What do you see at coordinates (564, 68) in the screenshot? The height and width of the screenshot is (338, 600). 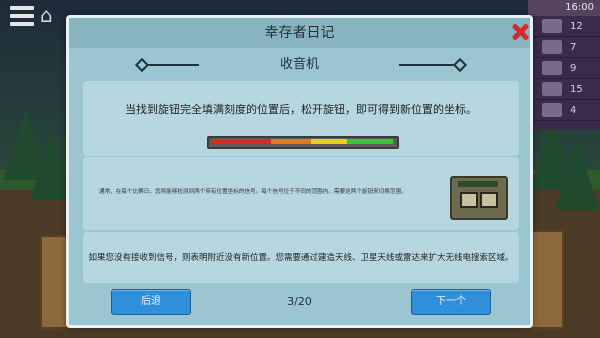 I see `resource-row: 9` at bounding box center [564, 68].